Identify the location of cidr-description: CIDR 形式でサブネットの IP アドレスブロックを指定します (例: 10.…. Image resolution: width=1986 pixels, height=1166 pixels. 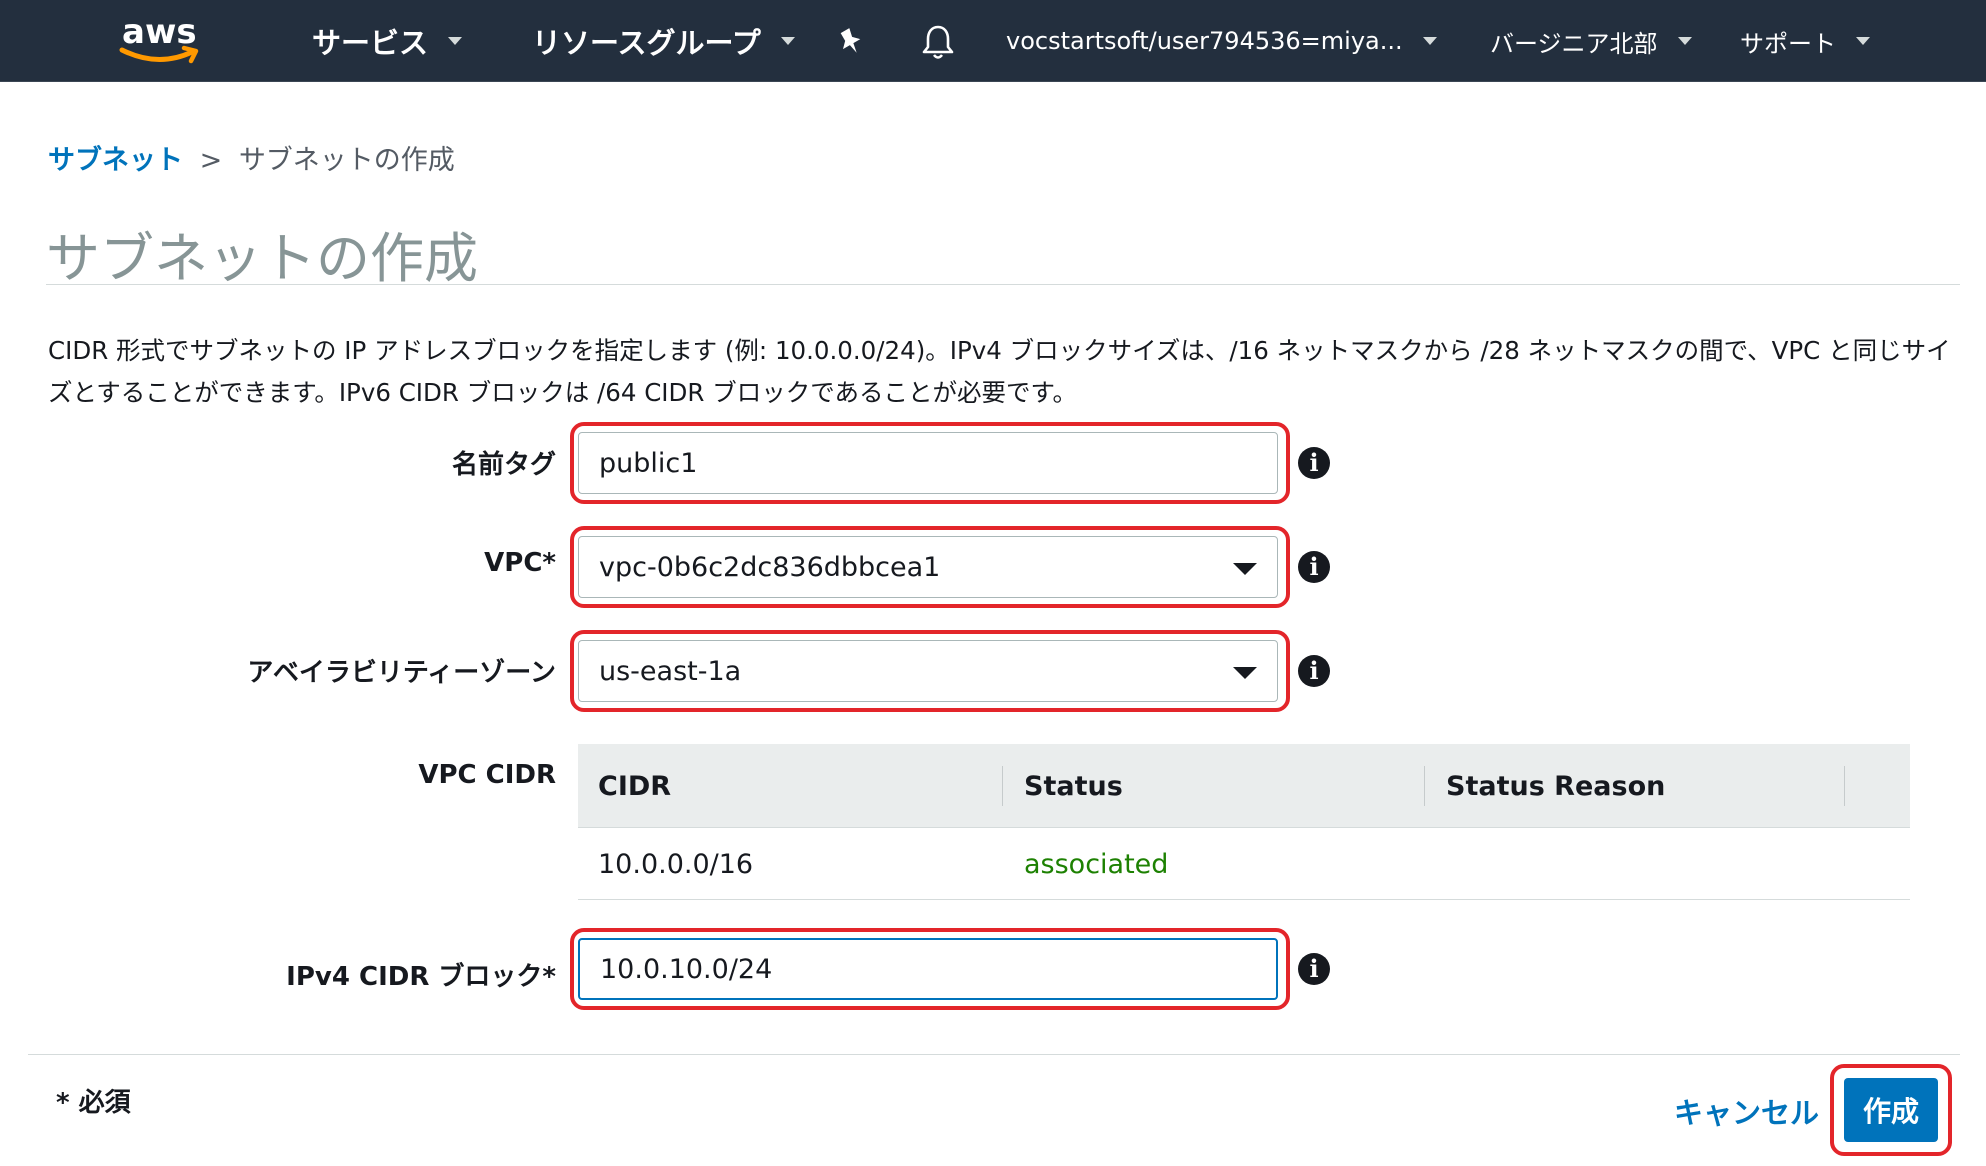
(999, 371).